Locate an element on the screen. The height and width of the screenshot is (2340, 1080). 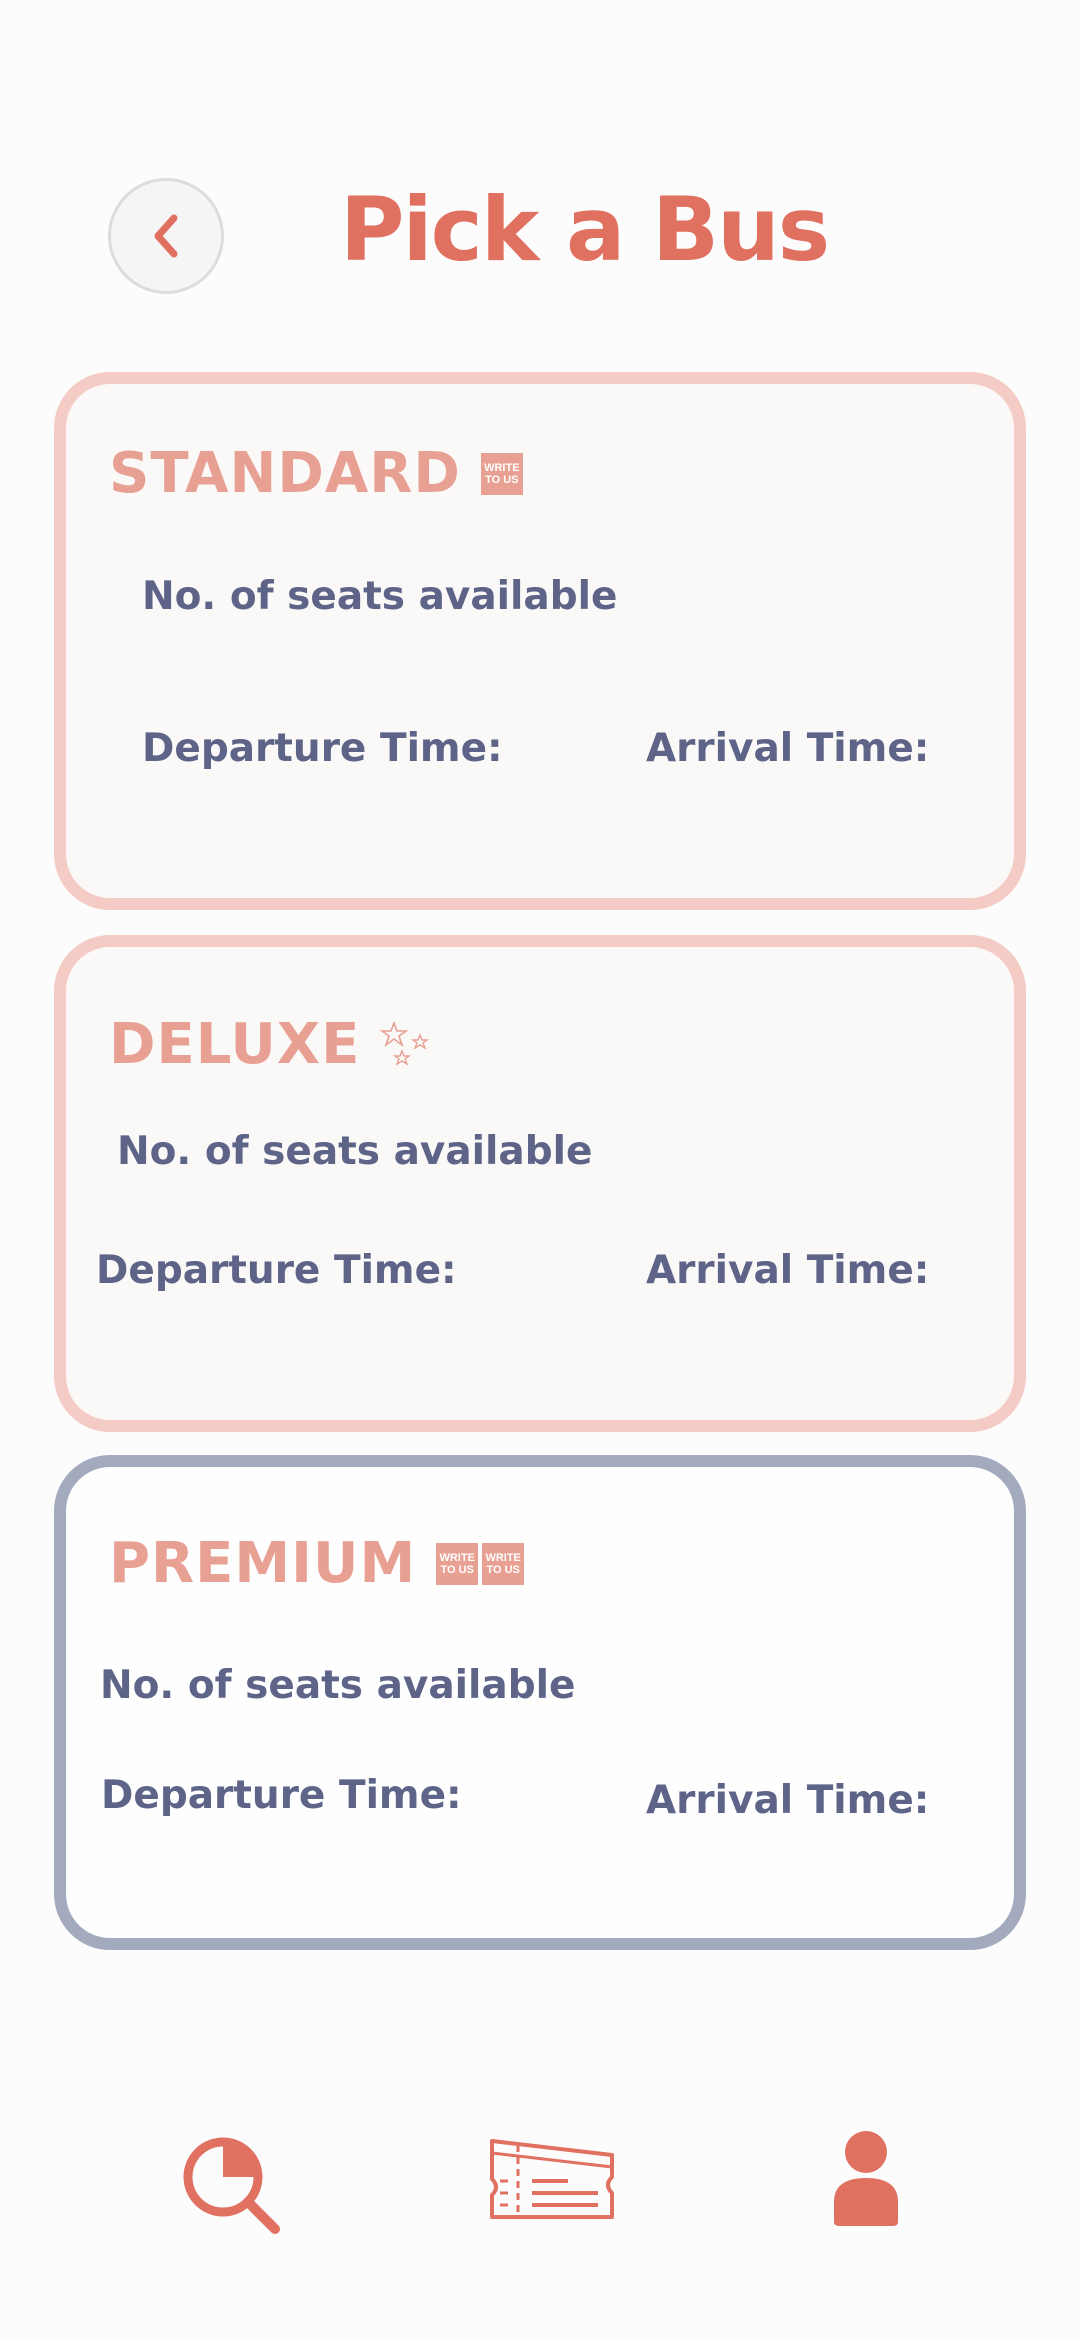
page-title: Pick a Bus is located at coordinates (585, 229).